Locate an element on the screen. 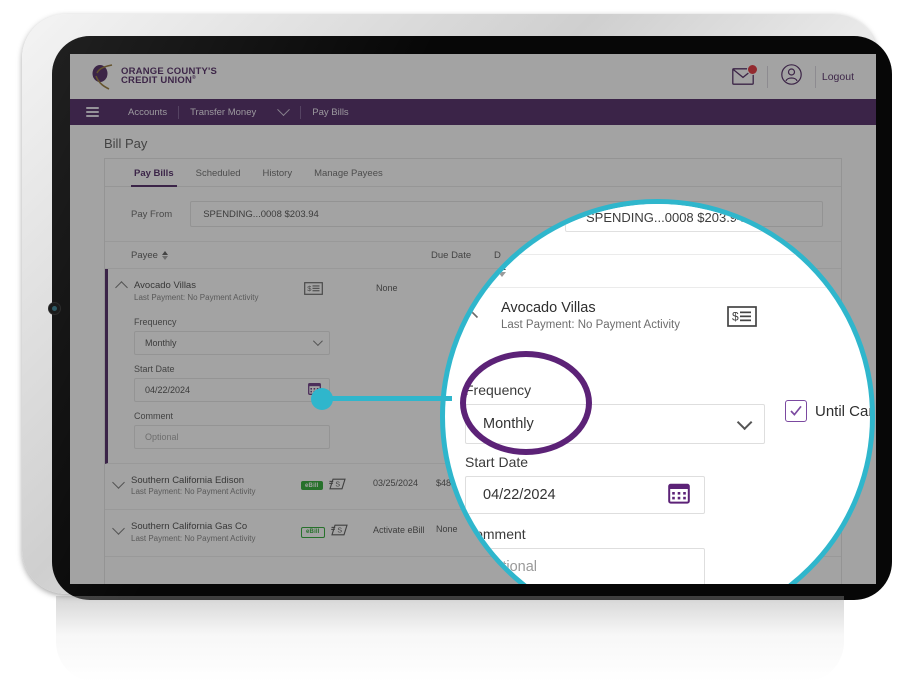 The height and width of the screenshot is (685, 900). frequency-value: Monthly is located at coordinates (161, 342).